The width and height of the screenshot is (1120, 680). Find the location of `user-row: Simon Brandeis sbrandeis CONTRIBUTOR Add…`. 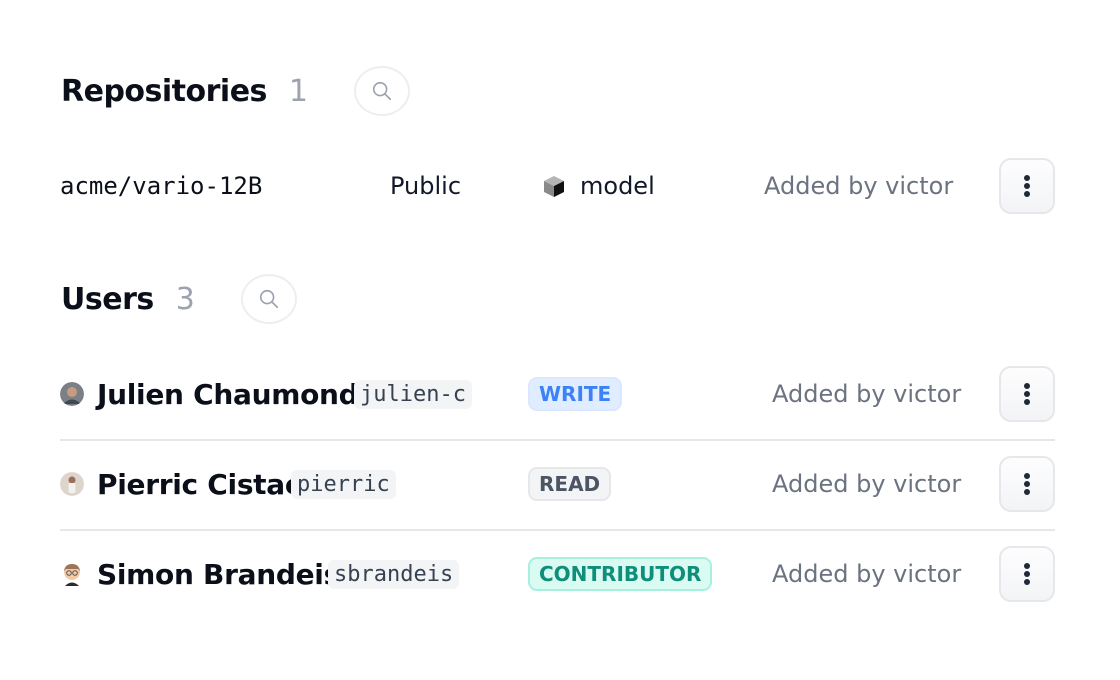

user-row: Simon Brandeis sbrandeis CONTRIBUTOR Add… is located at coordinates (557, 574).